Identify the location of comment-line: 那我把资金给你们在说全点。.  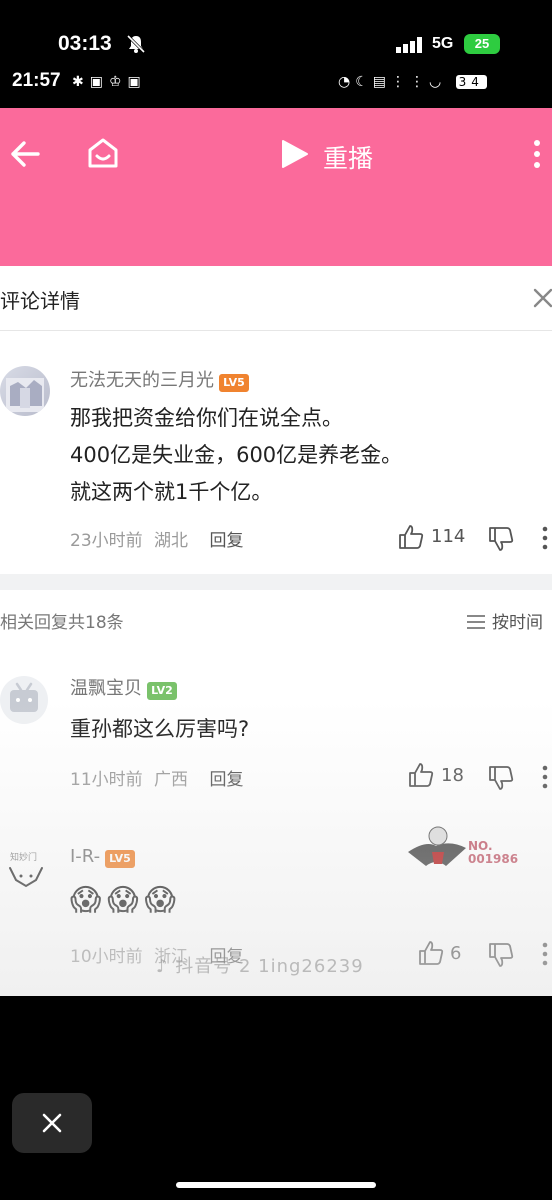
(206, 418).